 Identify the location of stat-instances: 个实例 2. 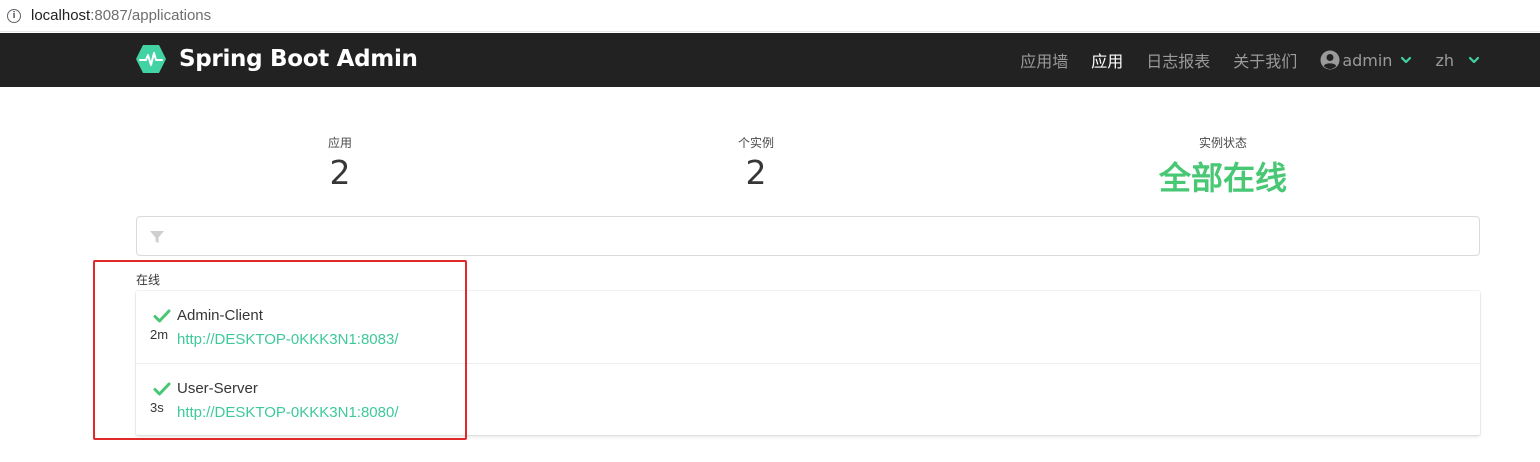
(756, 163).